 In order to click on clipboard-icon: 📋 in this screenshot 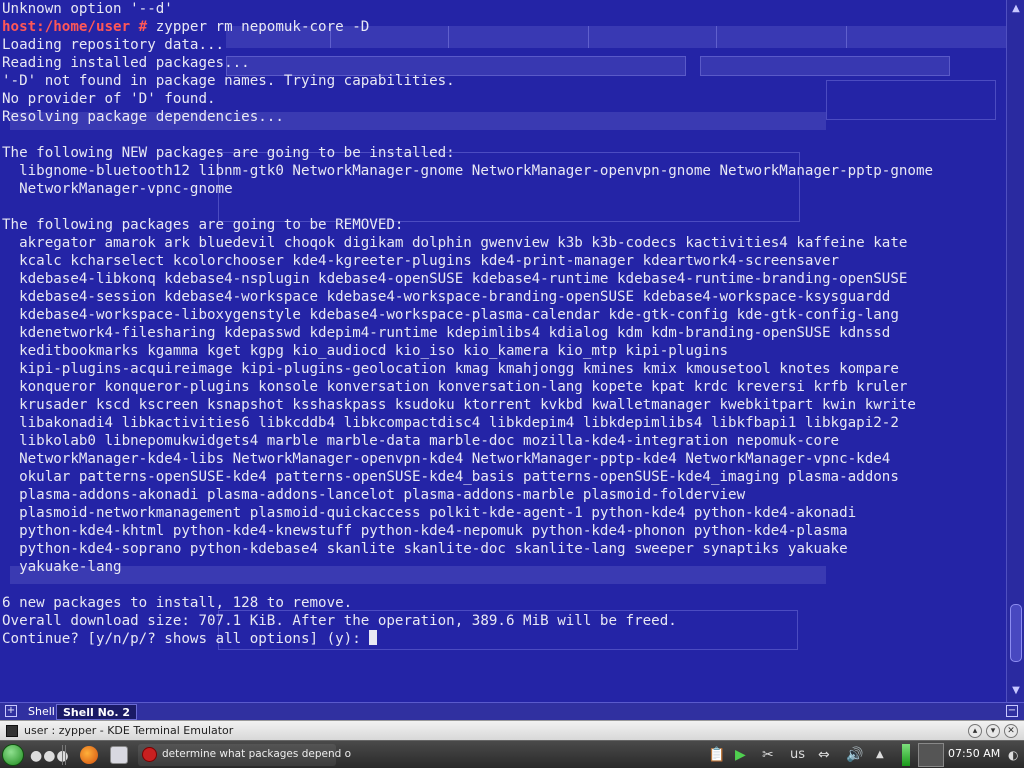, I will do `click(716, 755)`.